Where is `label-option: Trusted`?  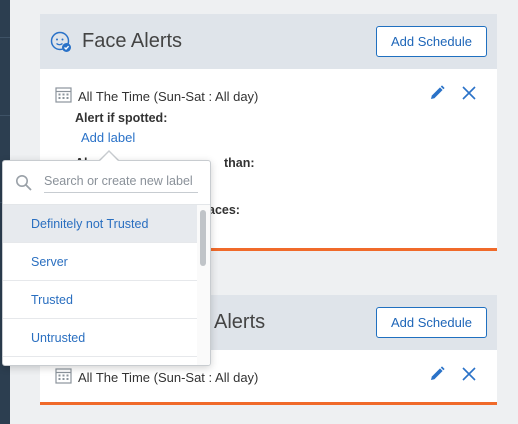
label-option: Trusted is located at coordinates (101, 300).